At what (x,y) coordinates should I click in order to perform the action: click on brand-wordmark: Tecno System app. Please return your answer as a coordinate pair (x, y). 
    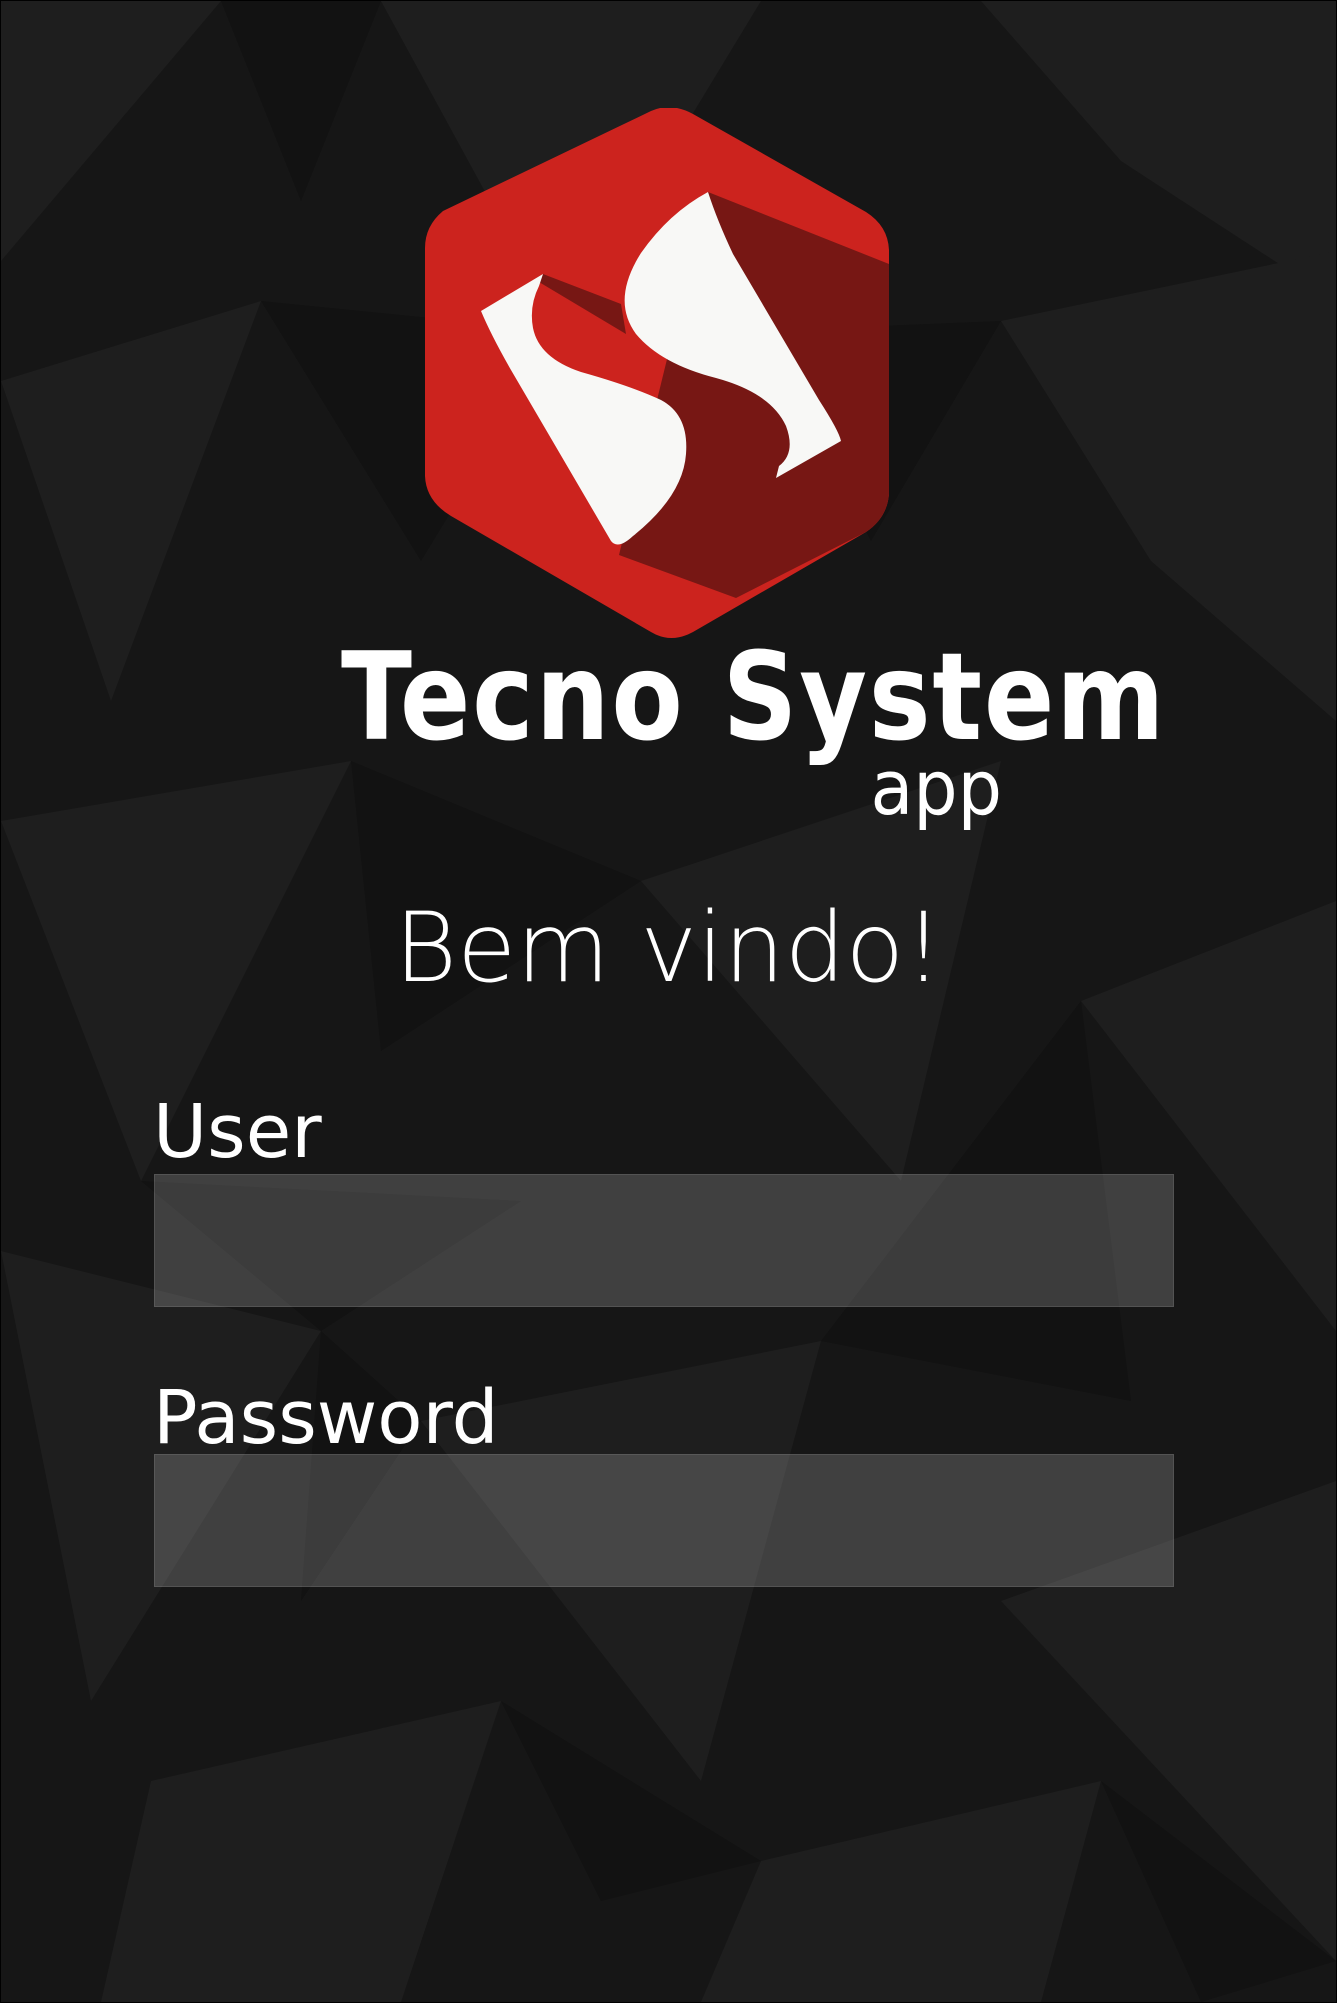
    Looking at the image, I should click on (753, 737).